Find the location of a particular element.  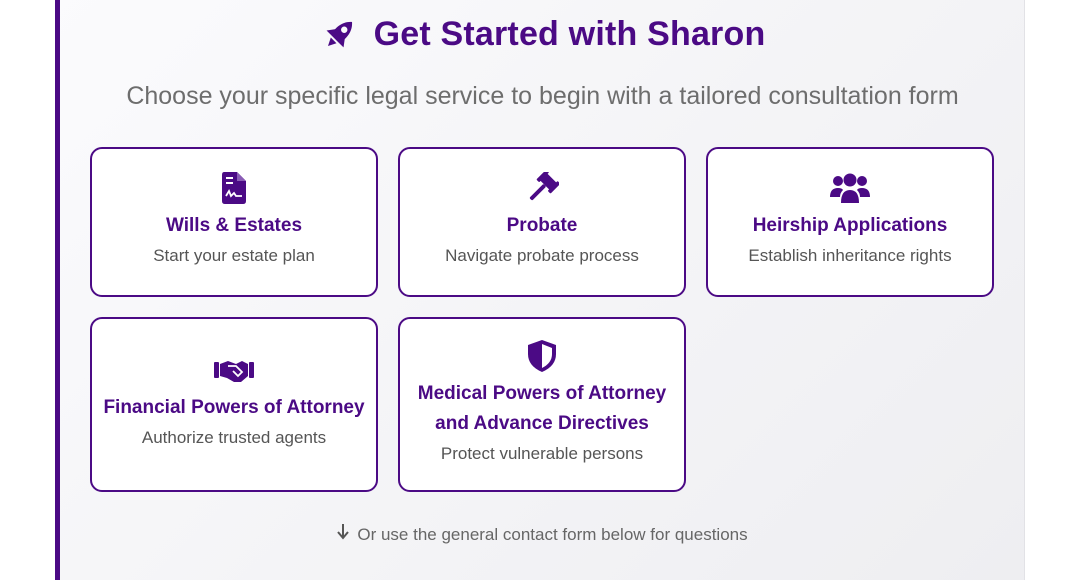

service-title: Financial Powers of Attorney is located at coordinates (234, 407).